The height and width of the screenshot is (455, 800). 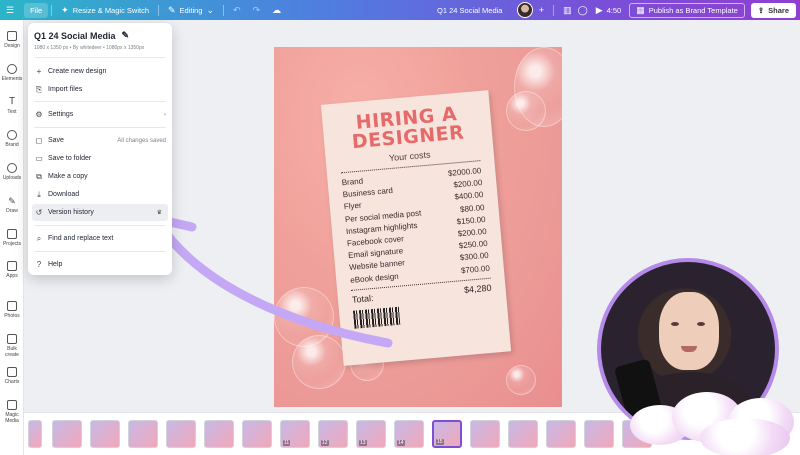 What do you see at coordinates (524, 10) in the screenshot?
I see `avatar` at bounding box center [524, 10].